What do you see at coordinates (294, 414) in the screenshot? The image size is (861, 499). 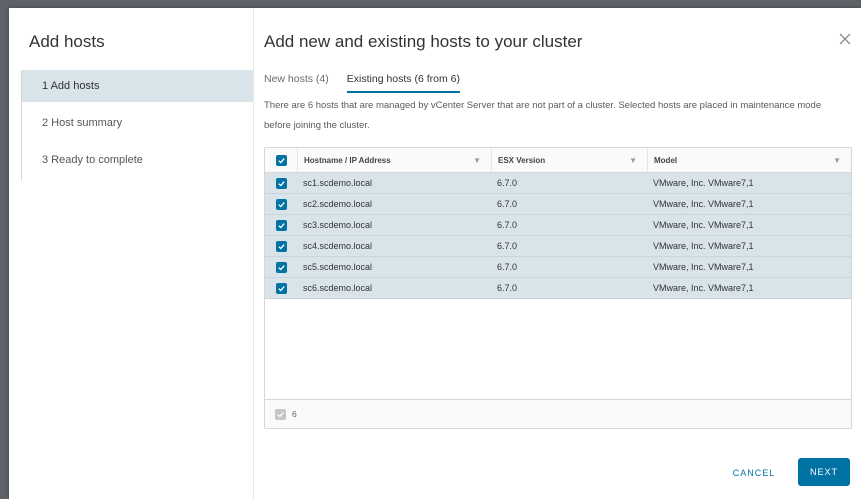 I see `selected-count: 6` at bounding box center [294, 414].